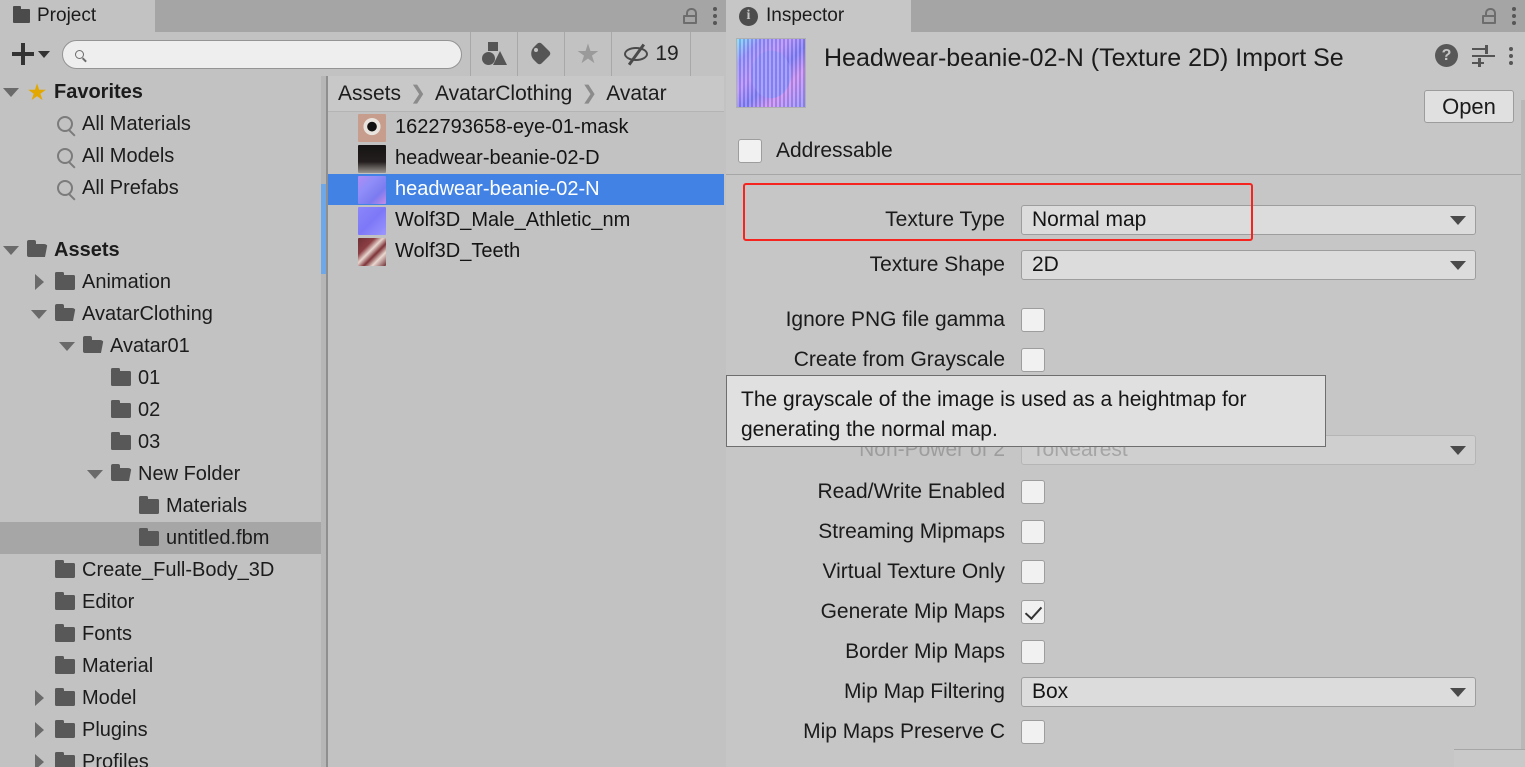 Image resolution: width=1525 pixels, height=767 pixels. Describe the element at coordinates (512, 127) in the screenshot. I see `file-name-label: 1622793658-eye-01-mask` at that location.